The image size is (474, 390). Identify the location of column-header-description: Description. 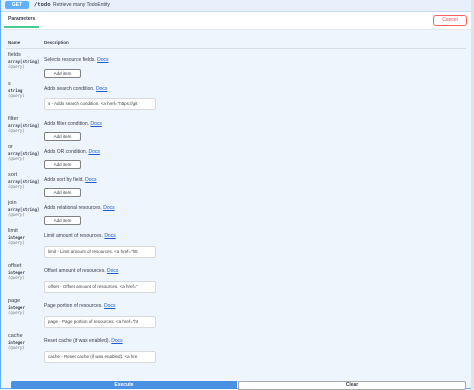
(56, 42).